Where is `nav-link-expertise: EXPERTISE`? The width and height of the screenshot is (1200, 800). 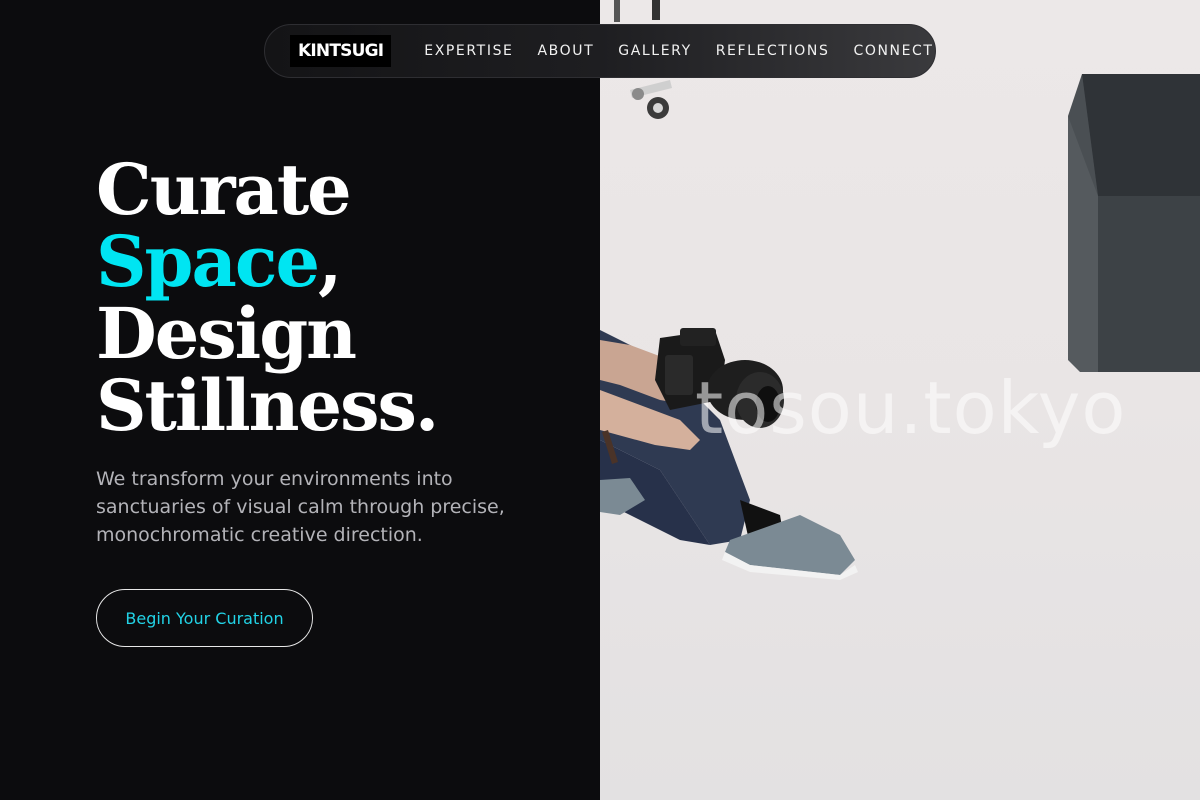 nav-link-expertise: EXPERTISE is located at coordinates (468, 51).